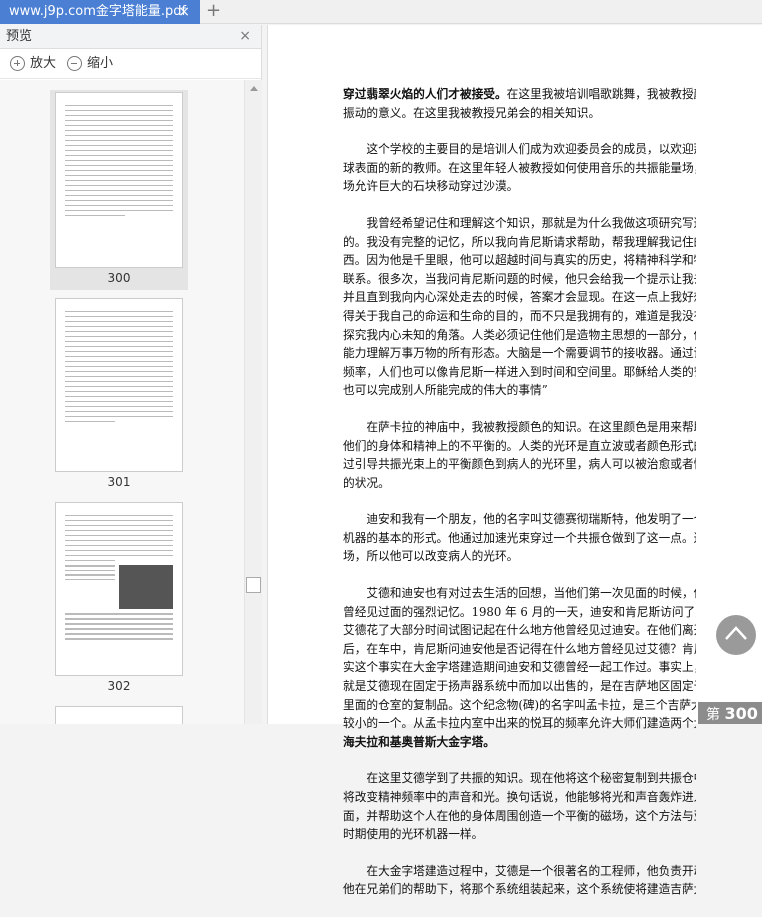 The image size is (762, 917). I want to click on text-line: 在这里艾德学到了共振的知识。现在他将这个秘密复制到共振仓中，共振仓, so click(519, 778).